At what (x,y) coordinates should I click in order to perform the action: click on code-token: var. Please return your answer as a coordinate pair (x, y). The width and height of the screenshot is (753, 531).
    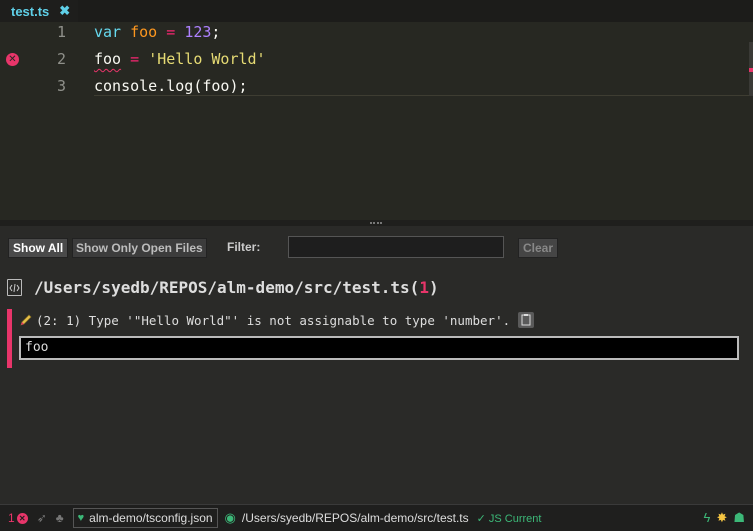
    Looking at the image, I should click on (108, 32).